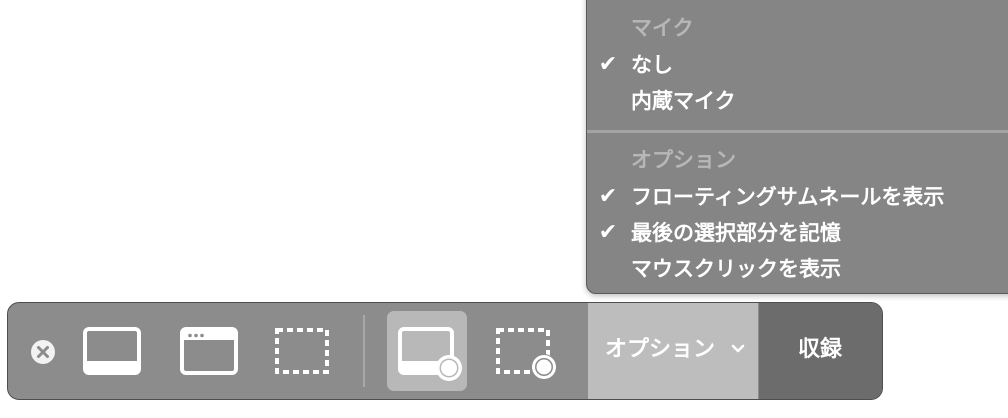 This screenshot has height=418, width=1008. I want to click on menu-item-show-mouse-clicks: マウスクリックを表示, so click(797, 269).